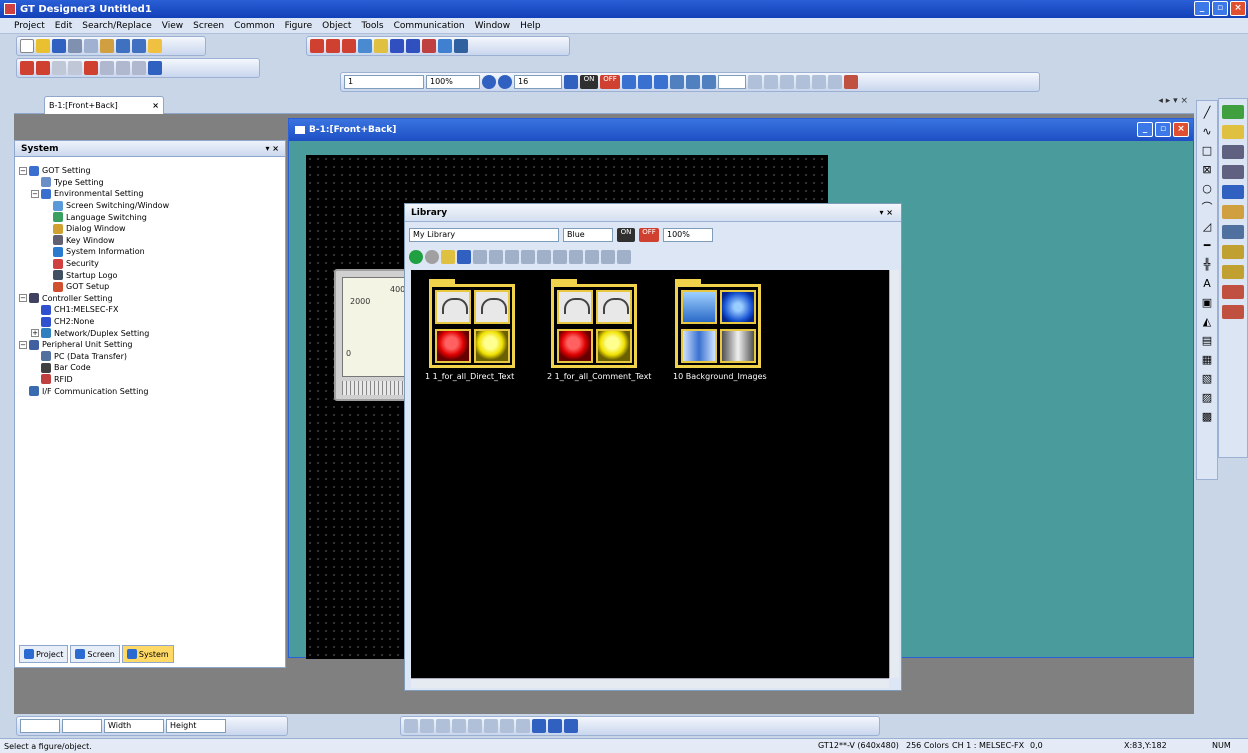  I want to click on folder-label: 1 1_for_all_Direct_Text, so click(469, 376).